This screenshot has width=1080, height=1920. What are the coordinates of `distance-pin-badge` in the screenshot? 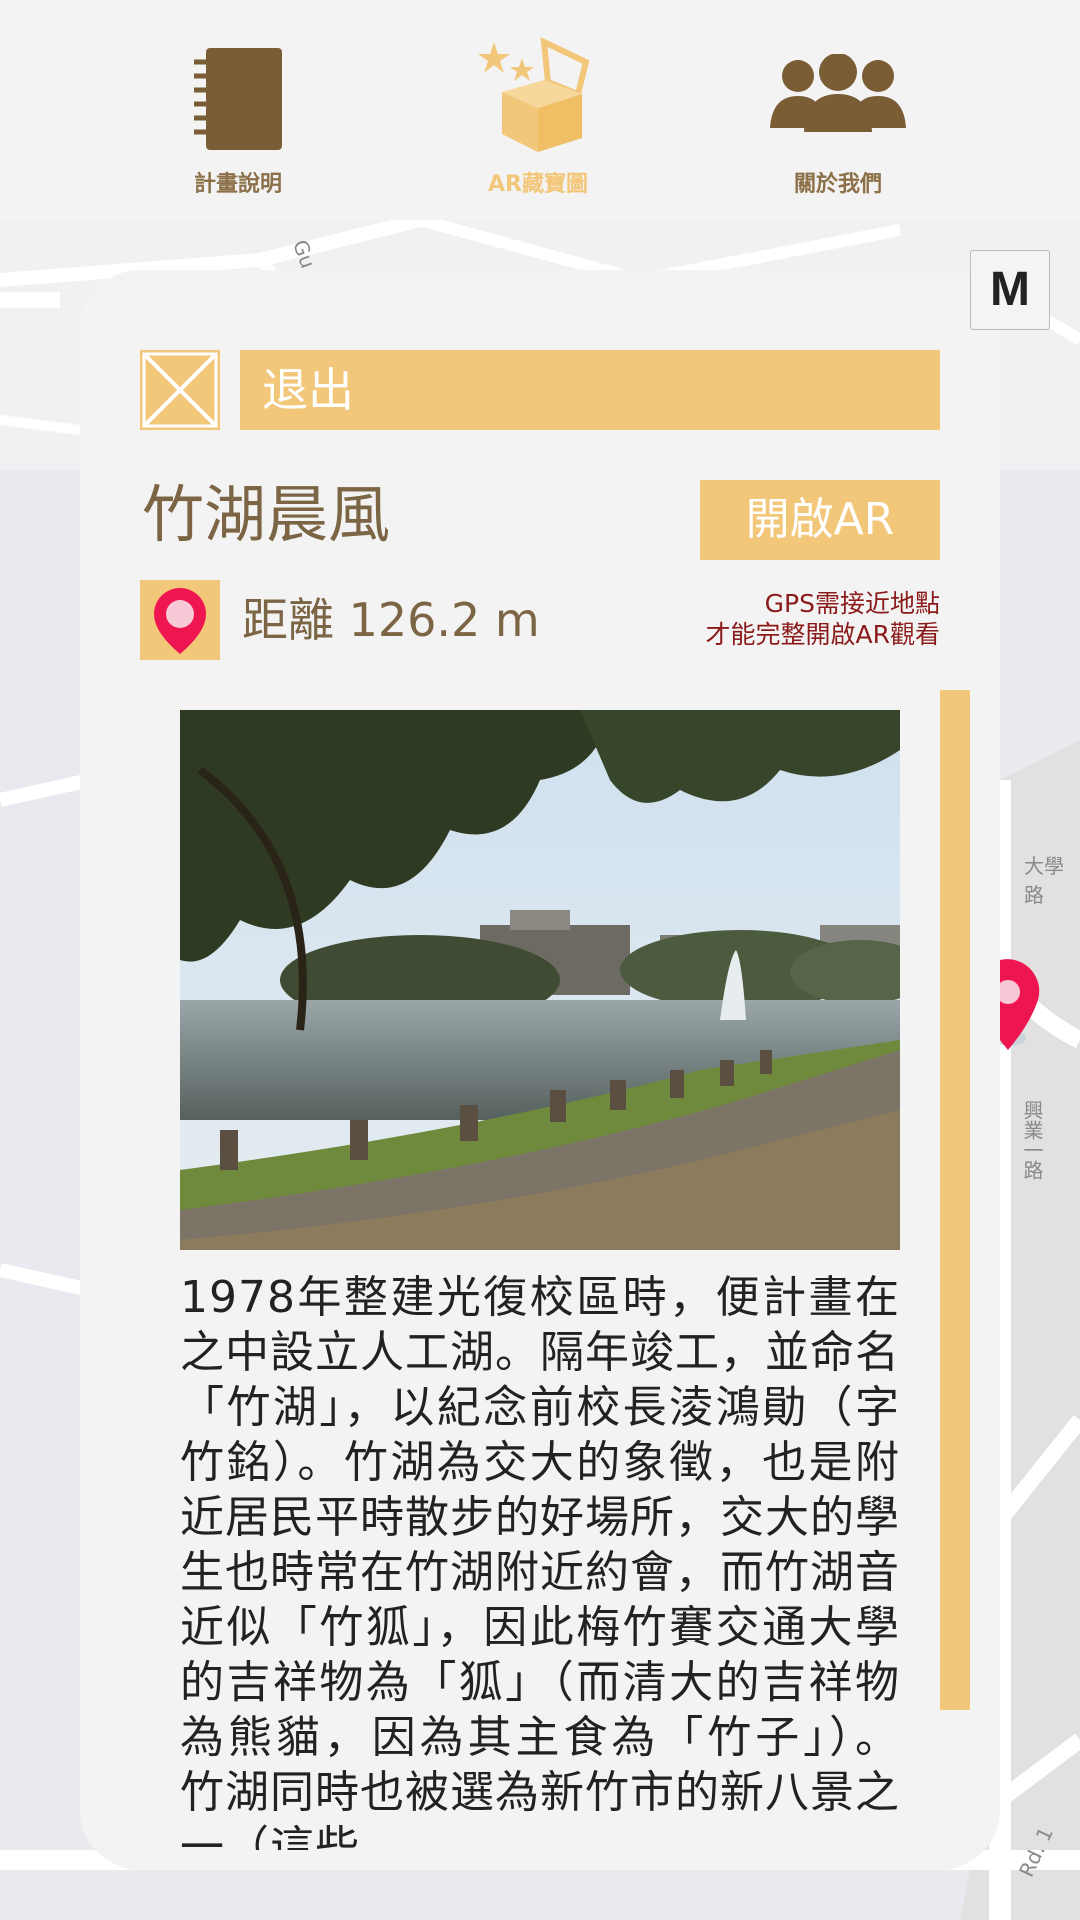 It's located at (180, 620).